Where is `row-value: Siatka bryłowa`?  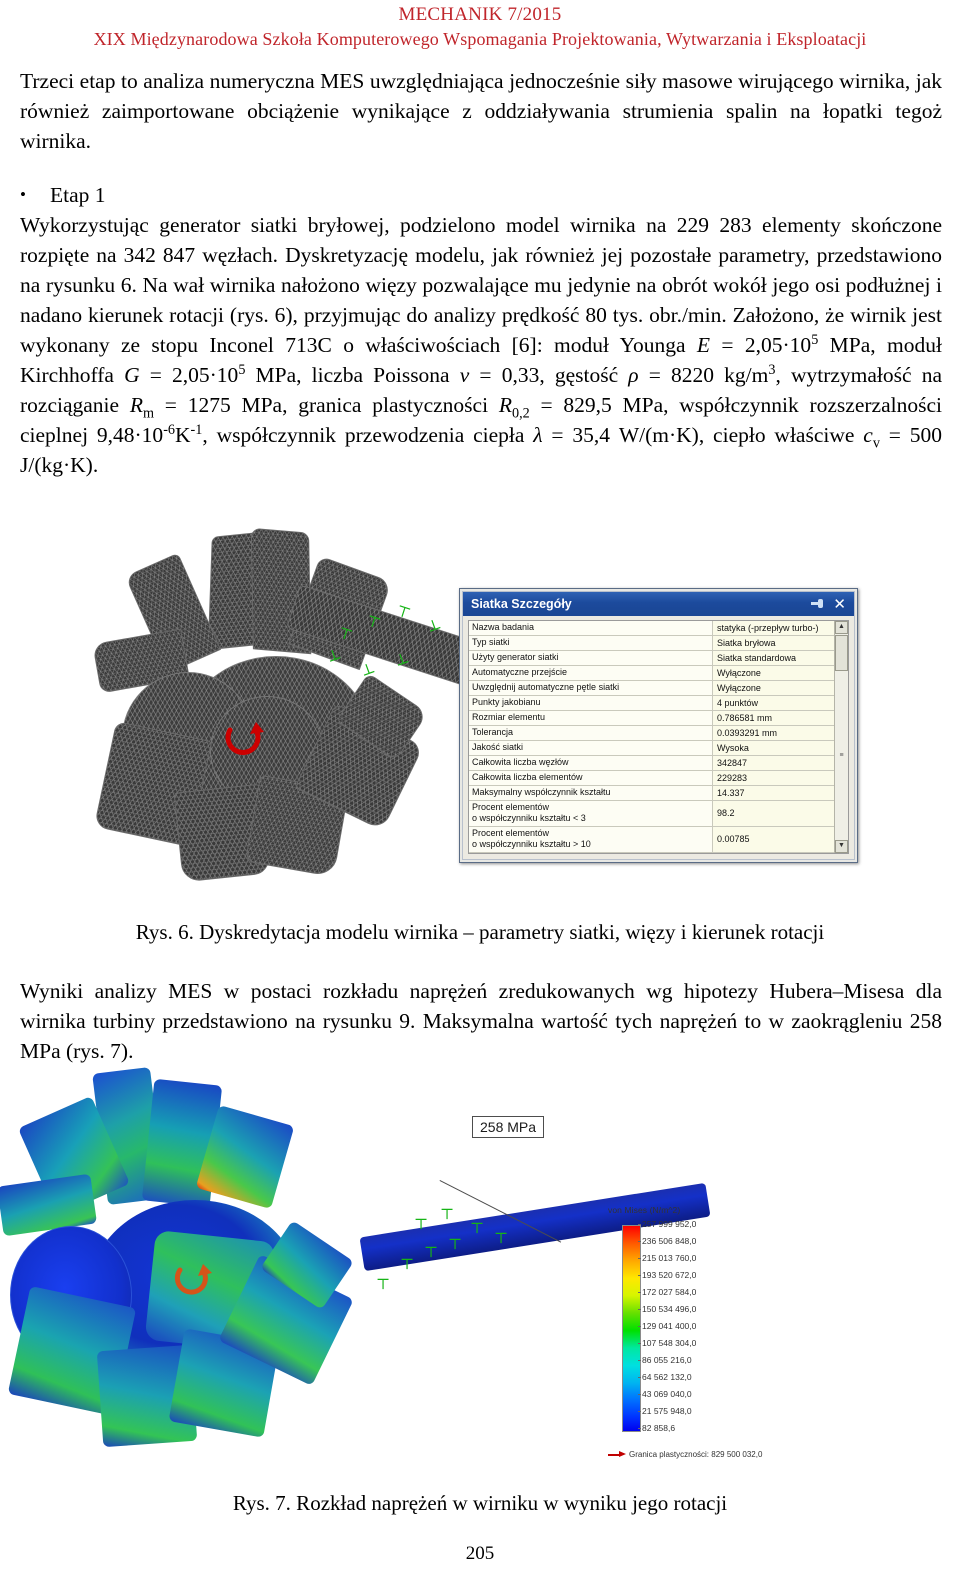
row-value: Siatka bryłowa is located at coordinates (773, 643).